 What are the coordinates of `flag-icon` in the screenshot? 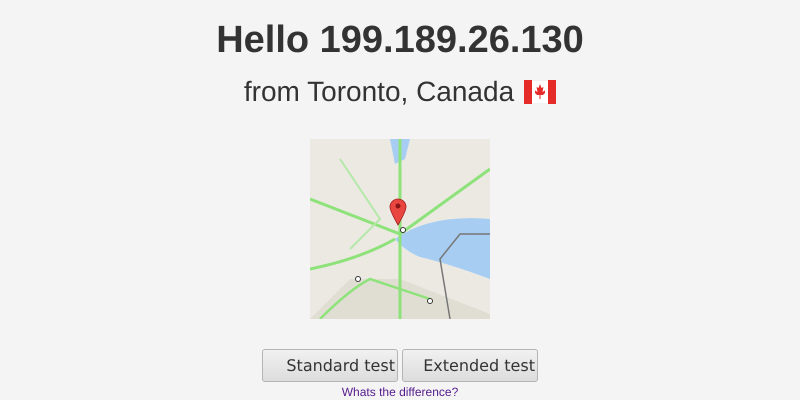 It's located at (540, 92).